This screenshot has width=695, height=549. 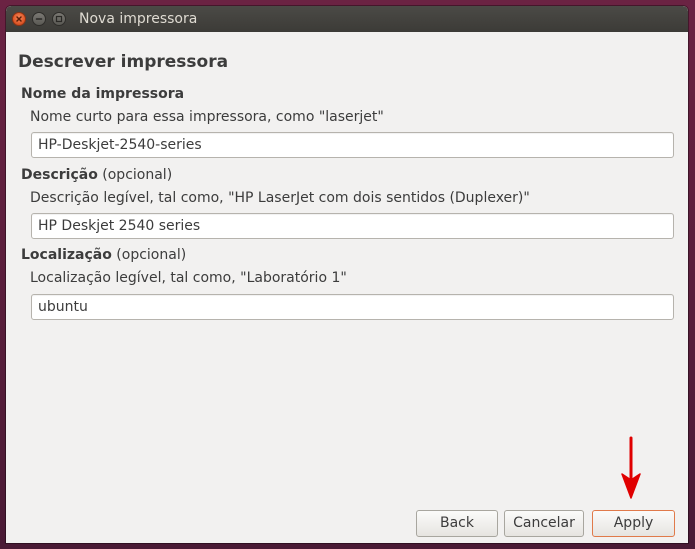 What do you see at coordinates (123, 62) in the screenshot?
I see `page-title: Descrever impressora` at bounding box center [123, 62].